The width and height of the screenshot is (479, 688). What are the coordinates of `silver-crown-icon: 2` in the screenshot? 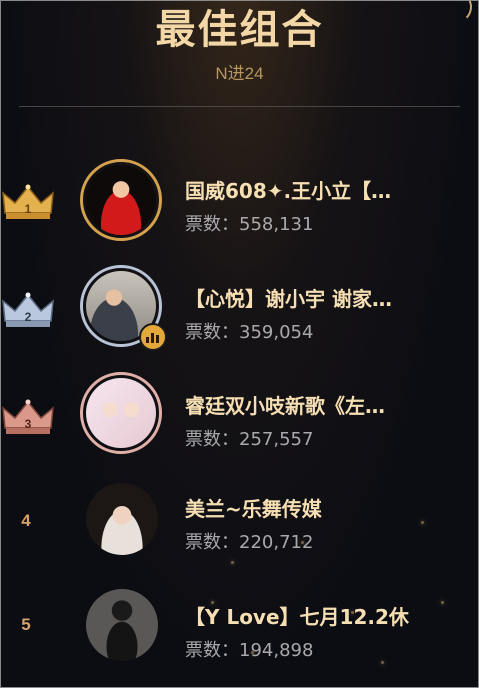 It's located at (28, 309).